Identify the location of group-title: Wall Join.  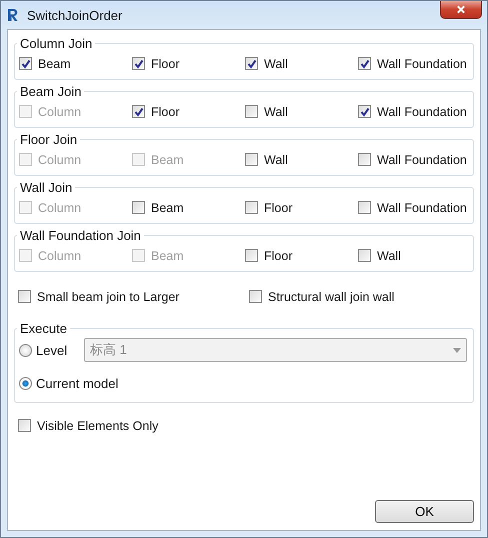
(46, 187).